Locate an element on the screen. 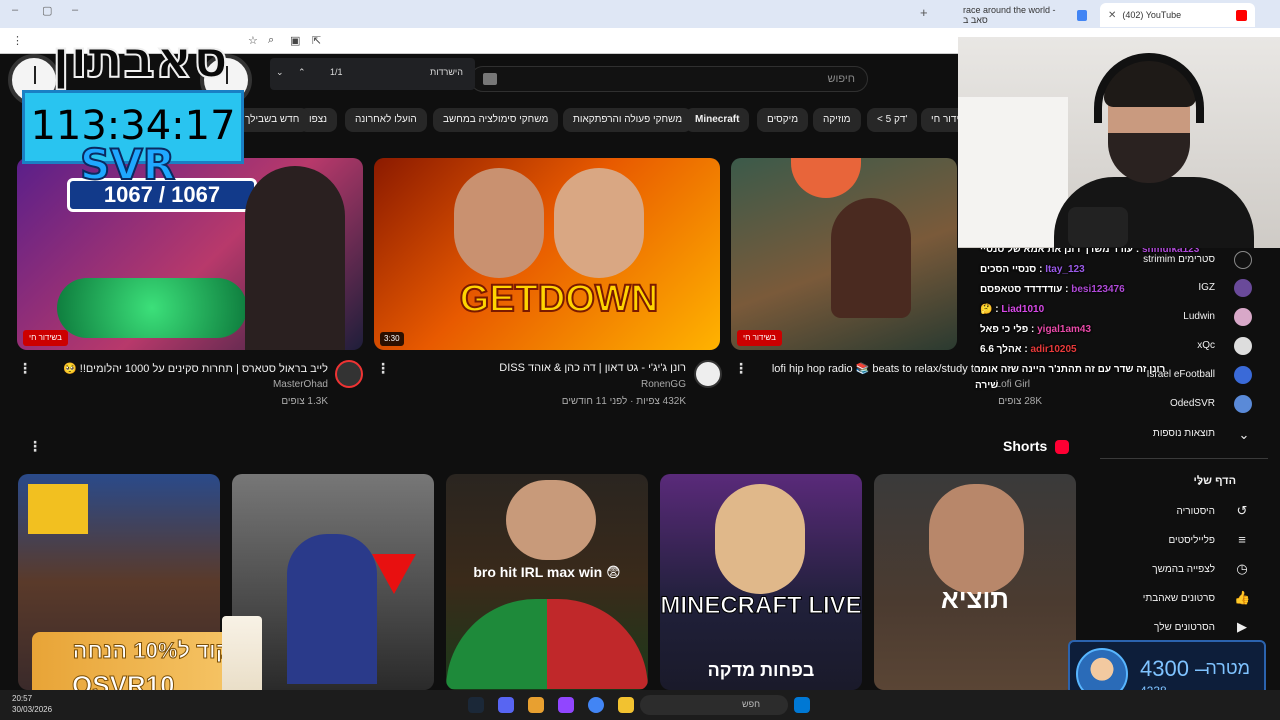 The image size is (1280, 720). chip-sim: משחקי סימולציה במחשב is located at coordinates (496, 120).